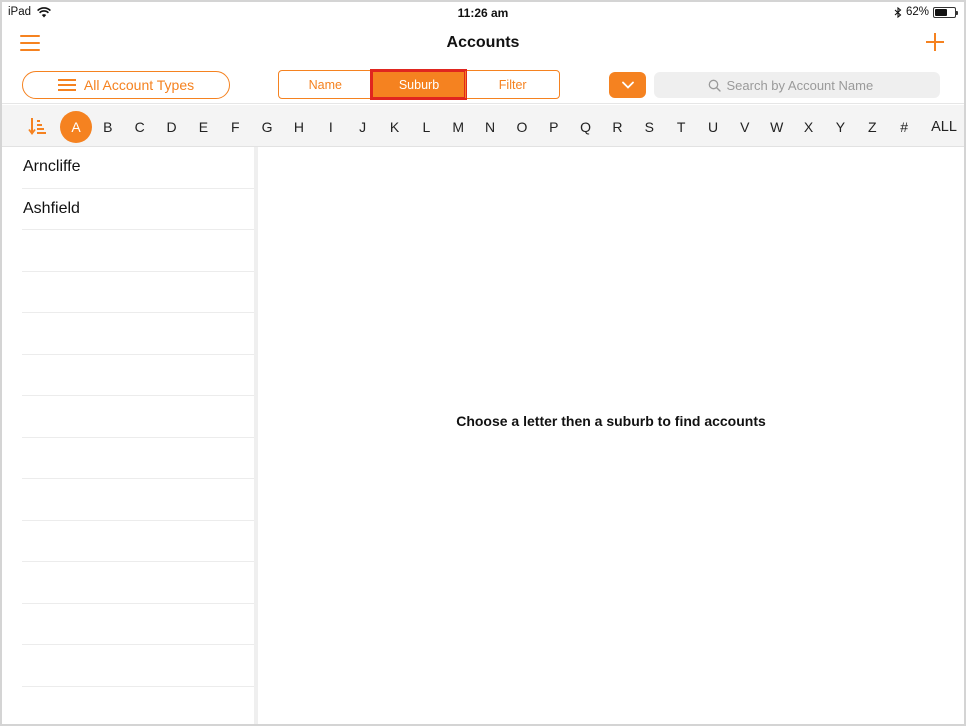 Image resolution: width=966 pixels, height=726 pixels. What do you see at coordinates (331, 127) in the screenshot?
I see `letter-i: I` at bounding box center [331, 127].